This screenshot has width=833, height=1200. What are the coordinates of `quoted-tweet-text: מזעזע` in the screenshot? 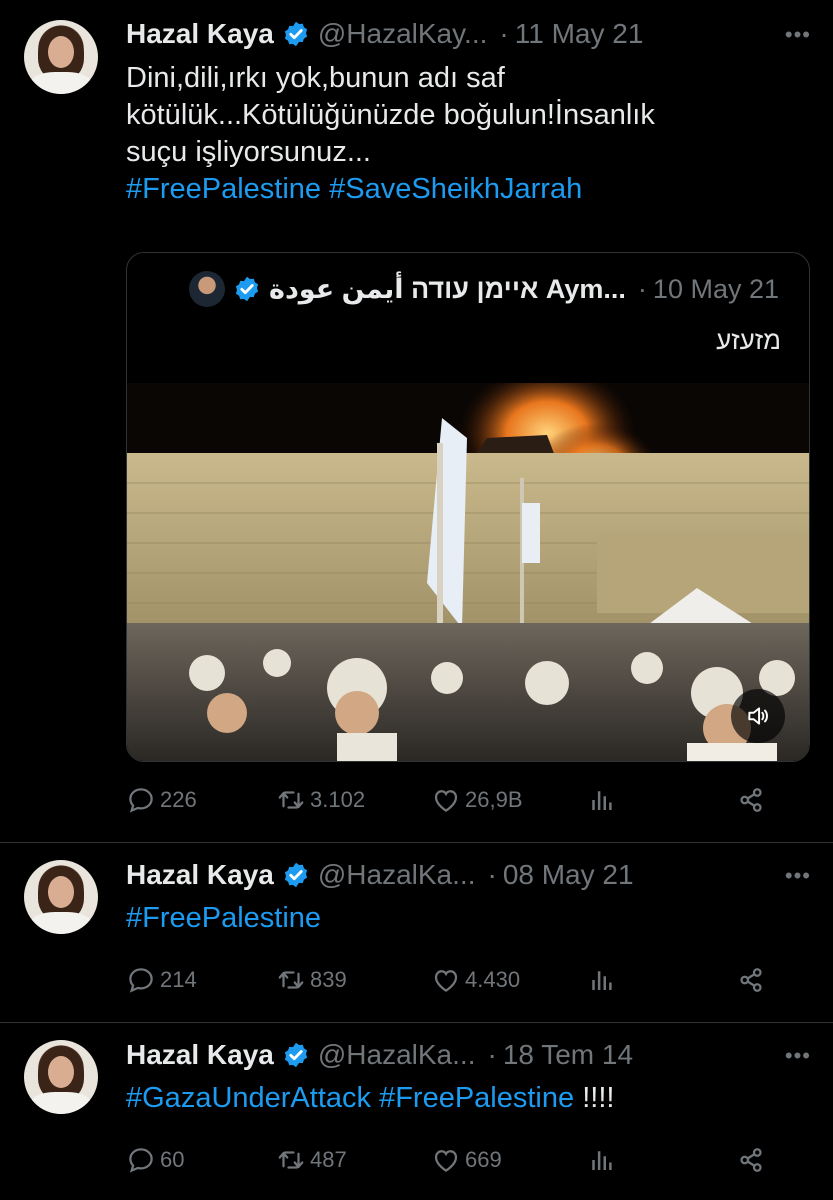 It's located at (748, 340).